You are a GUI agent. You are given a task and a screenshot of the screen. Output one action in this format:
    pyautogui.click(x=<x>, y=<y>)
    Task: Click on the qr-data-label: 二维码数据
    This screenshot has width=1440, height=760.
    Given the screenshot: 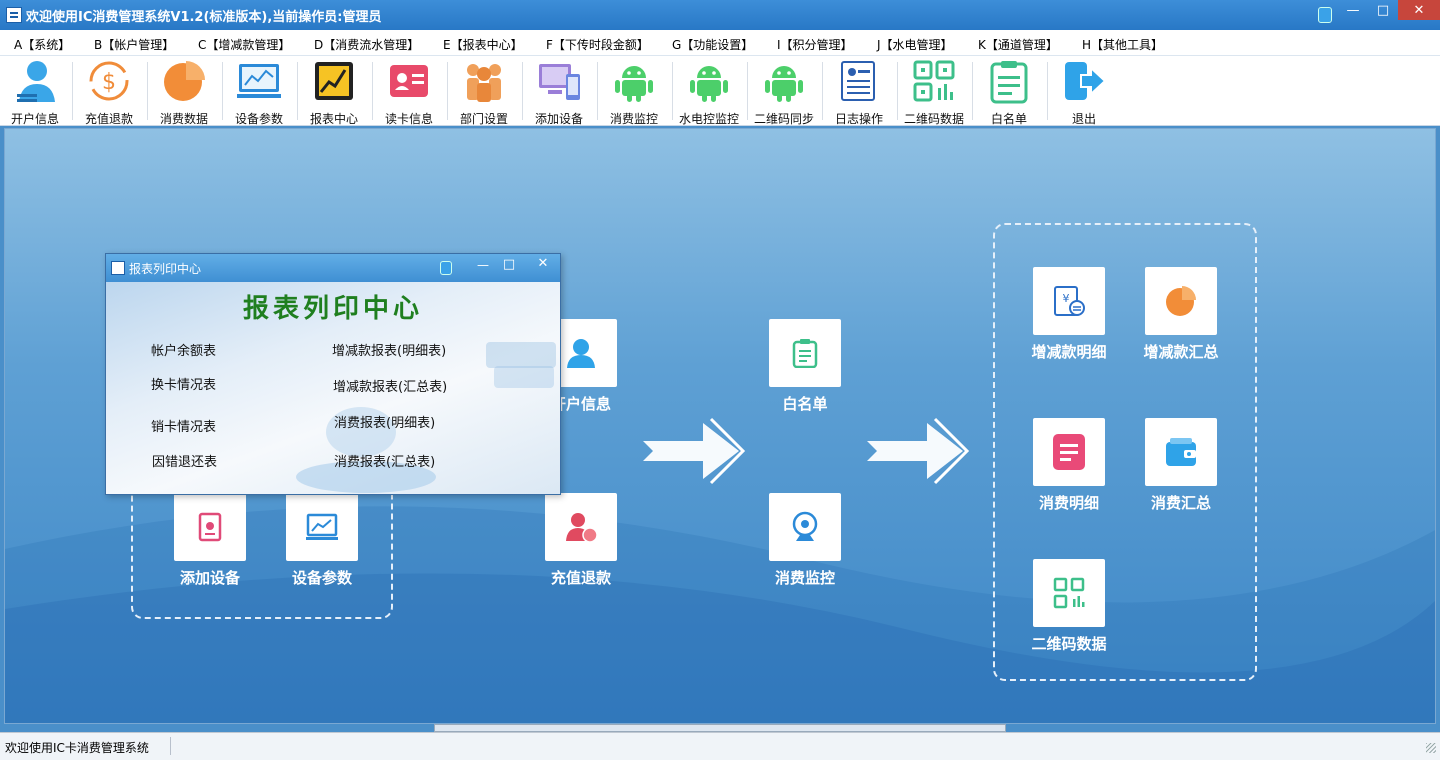 What is the action you would take?
    pyautogui.click(x=1069, y=643)
    